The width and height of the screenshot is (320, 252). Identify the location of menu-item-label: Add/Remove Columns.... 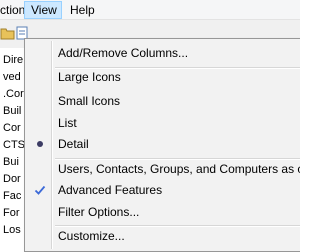
(123, 53).